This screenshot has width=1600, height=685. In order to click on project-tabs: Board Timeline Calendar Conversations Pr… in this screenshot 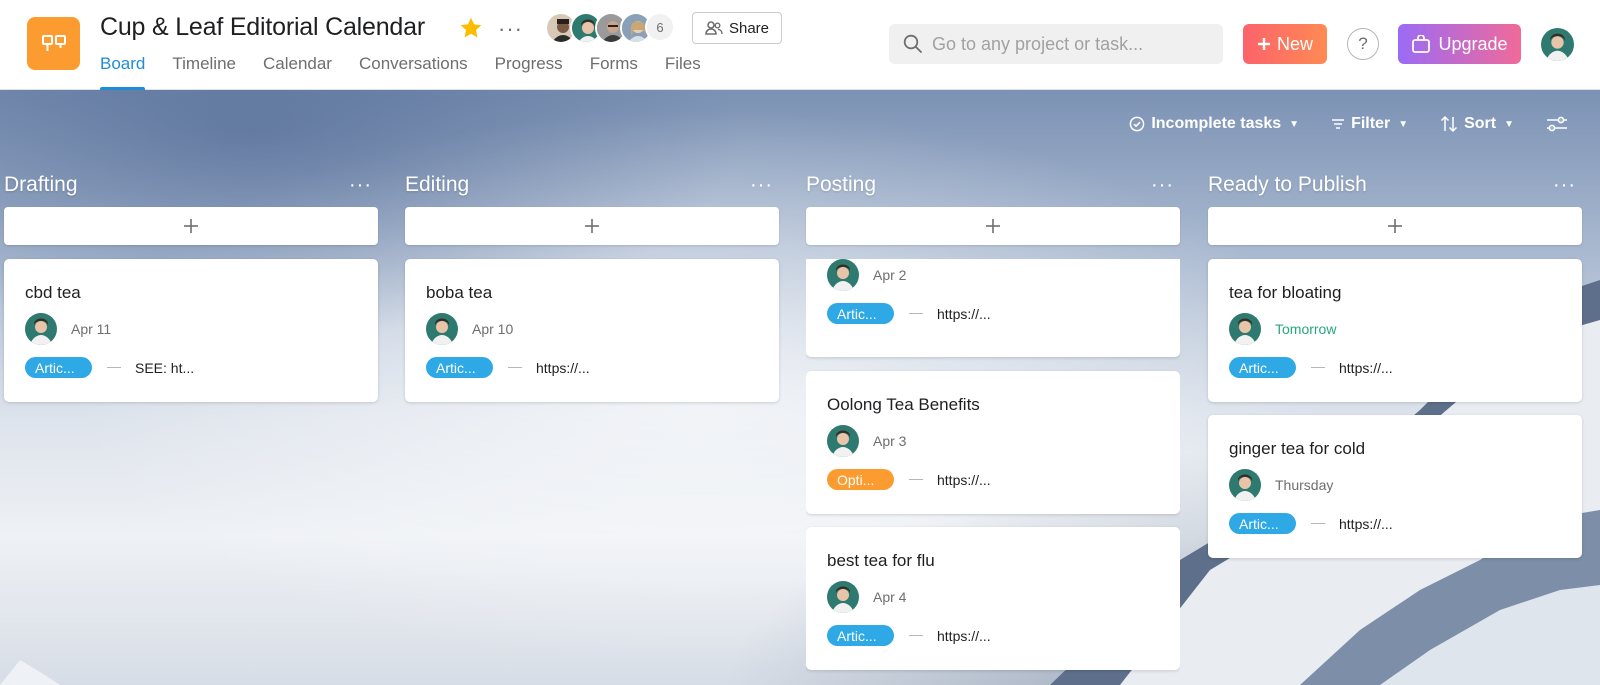, I will do `click(414, 72)`.